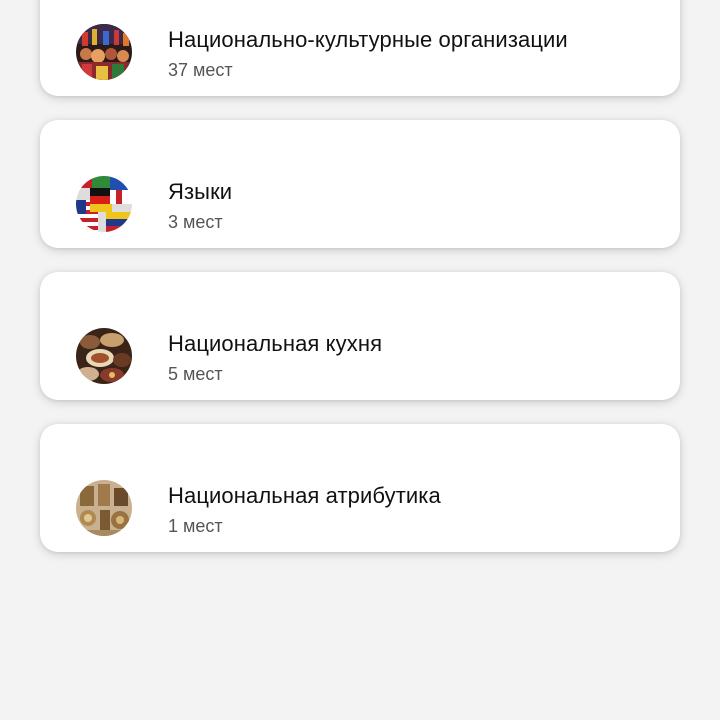  I want to click on category-count: 3 мест, so click(195, 222).